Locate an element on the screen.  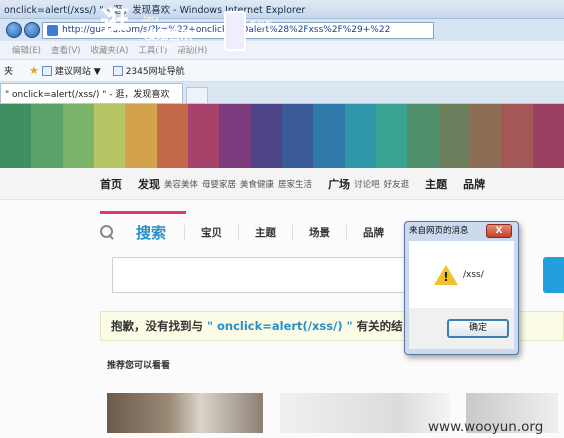
site-logo: 逛 is located at coordinates (115, 24).